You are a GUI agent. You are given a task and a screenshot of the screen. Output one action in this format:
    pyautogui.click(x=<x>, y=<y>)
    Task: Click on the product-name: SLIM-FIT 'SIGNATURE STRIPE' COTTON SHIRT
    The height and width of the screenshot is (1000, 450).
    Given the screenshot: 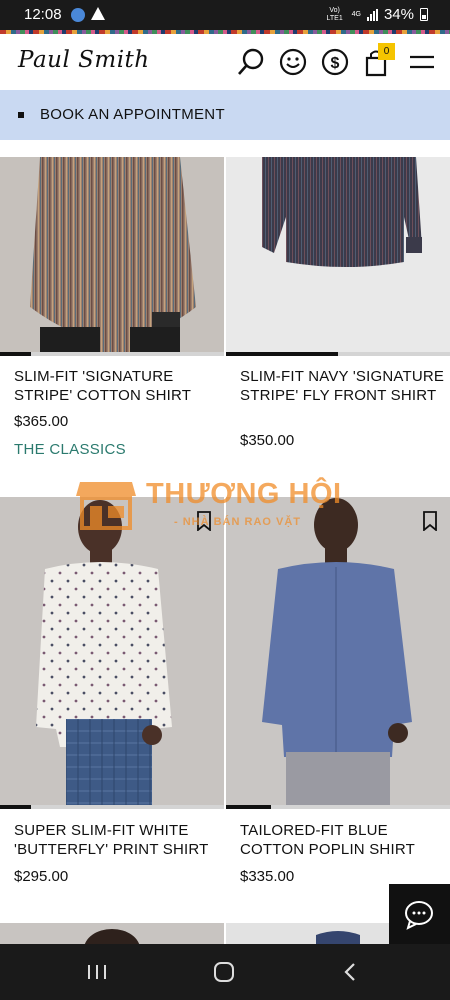 What is the action you would take?
    pyautogui.click(x=116, y=386)
    